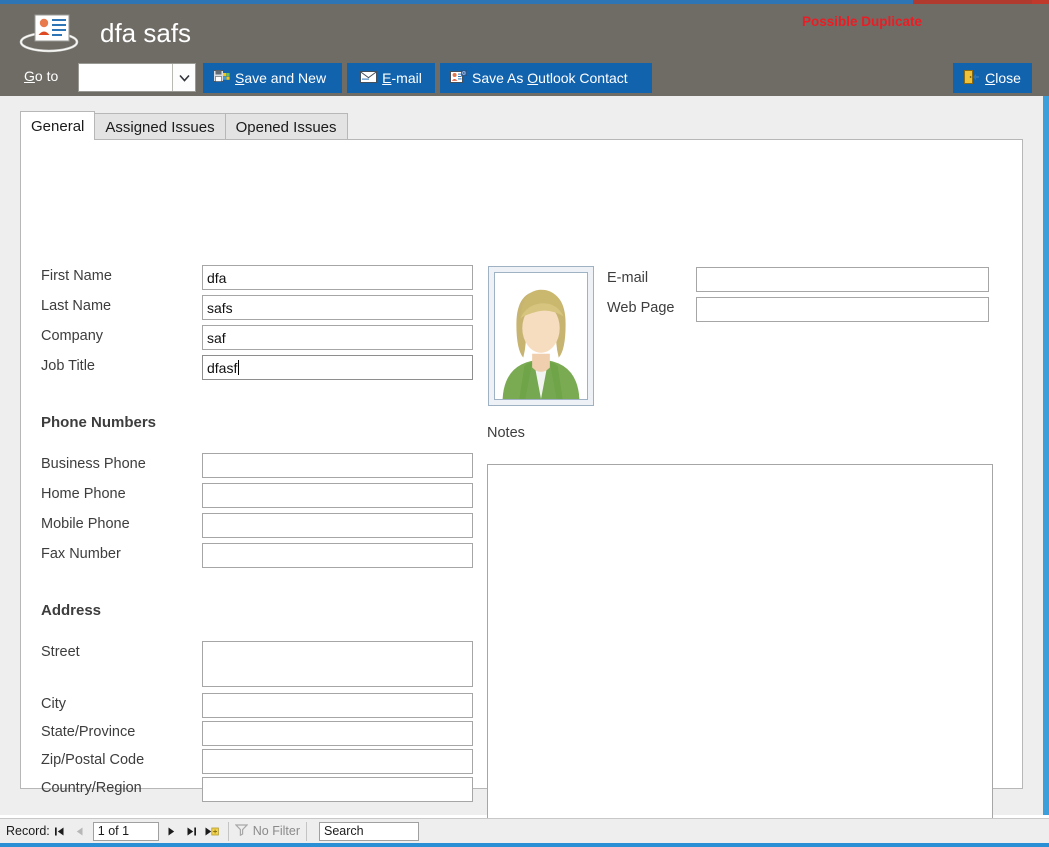 Image resolution: width=1049 pixels, height=847 pixels. I want to click on status-separator, so click(228, 831).